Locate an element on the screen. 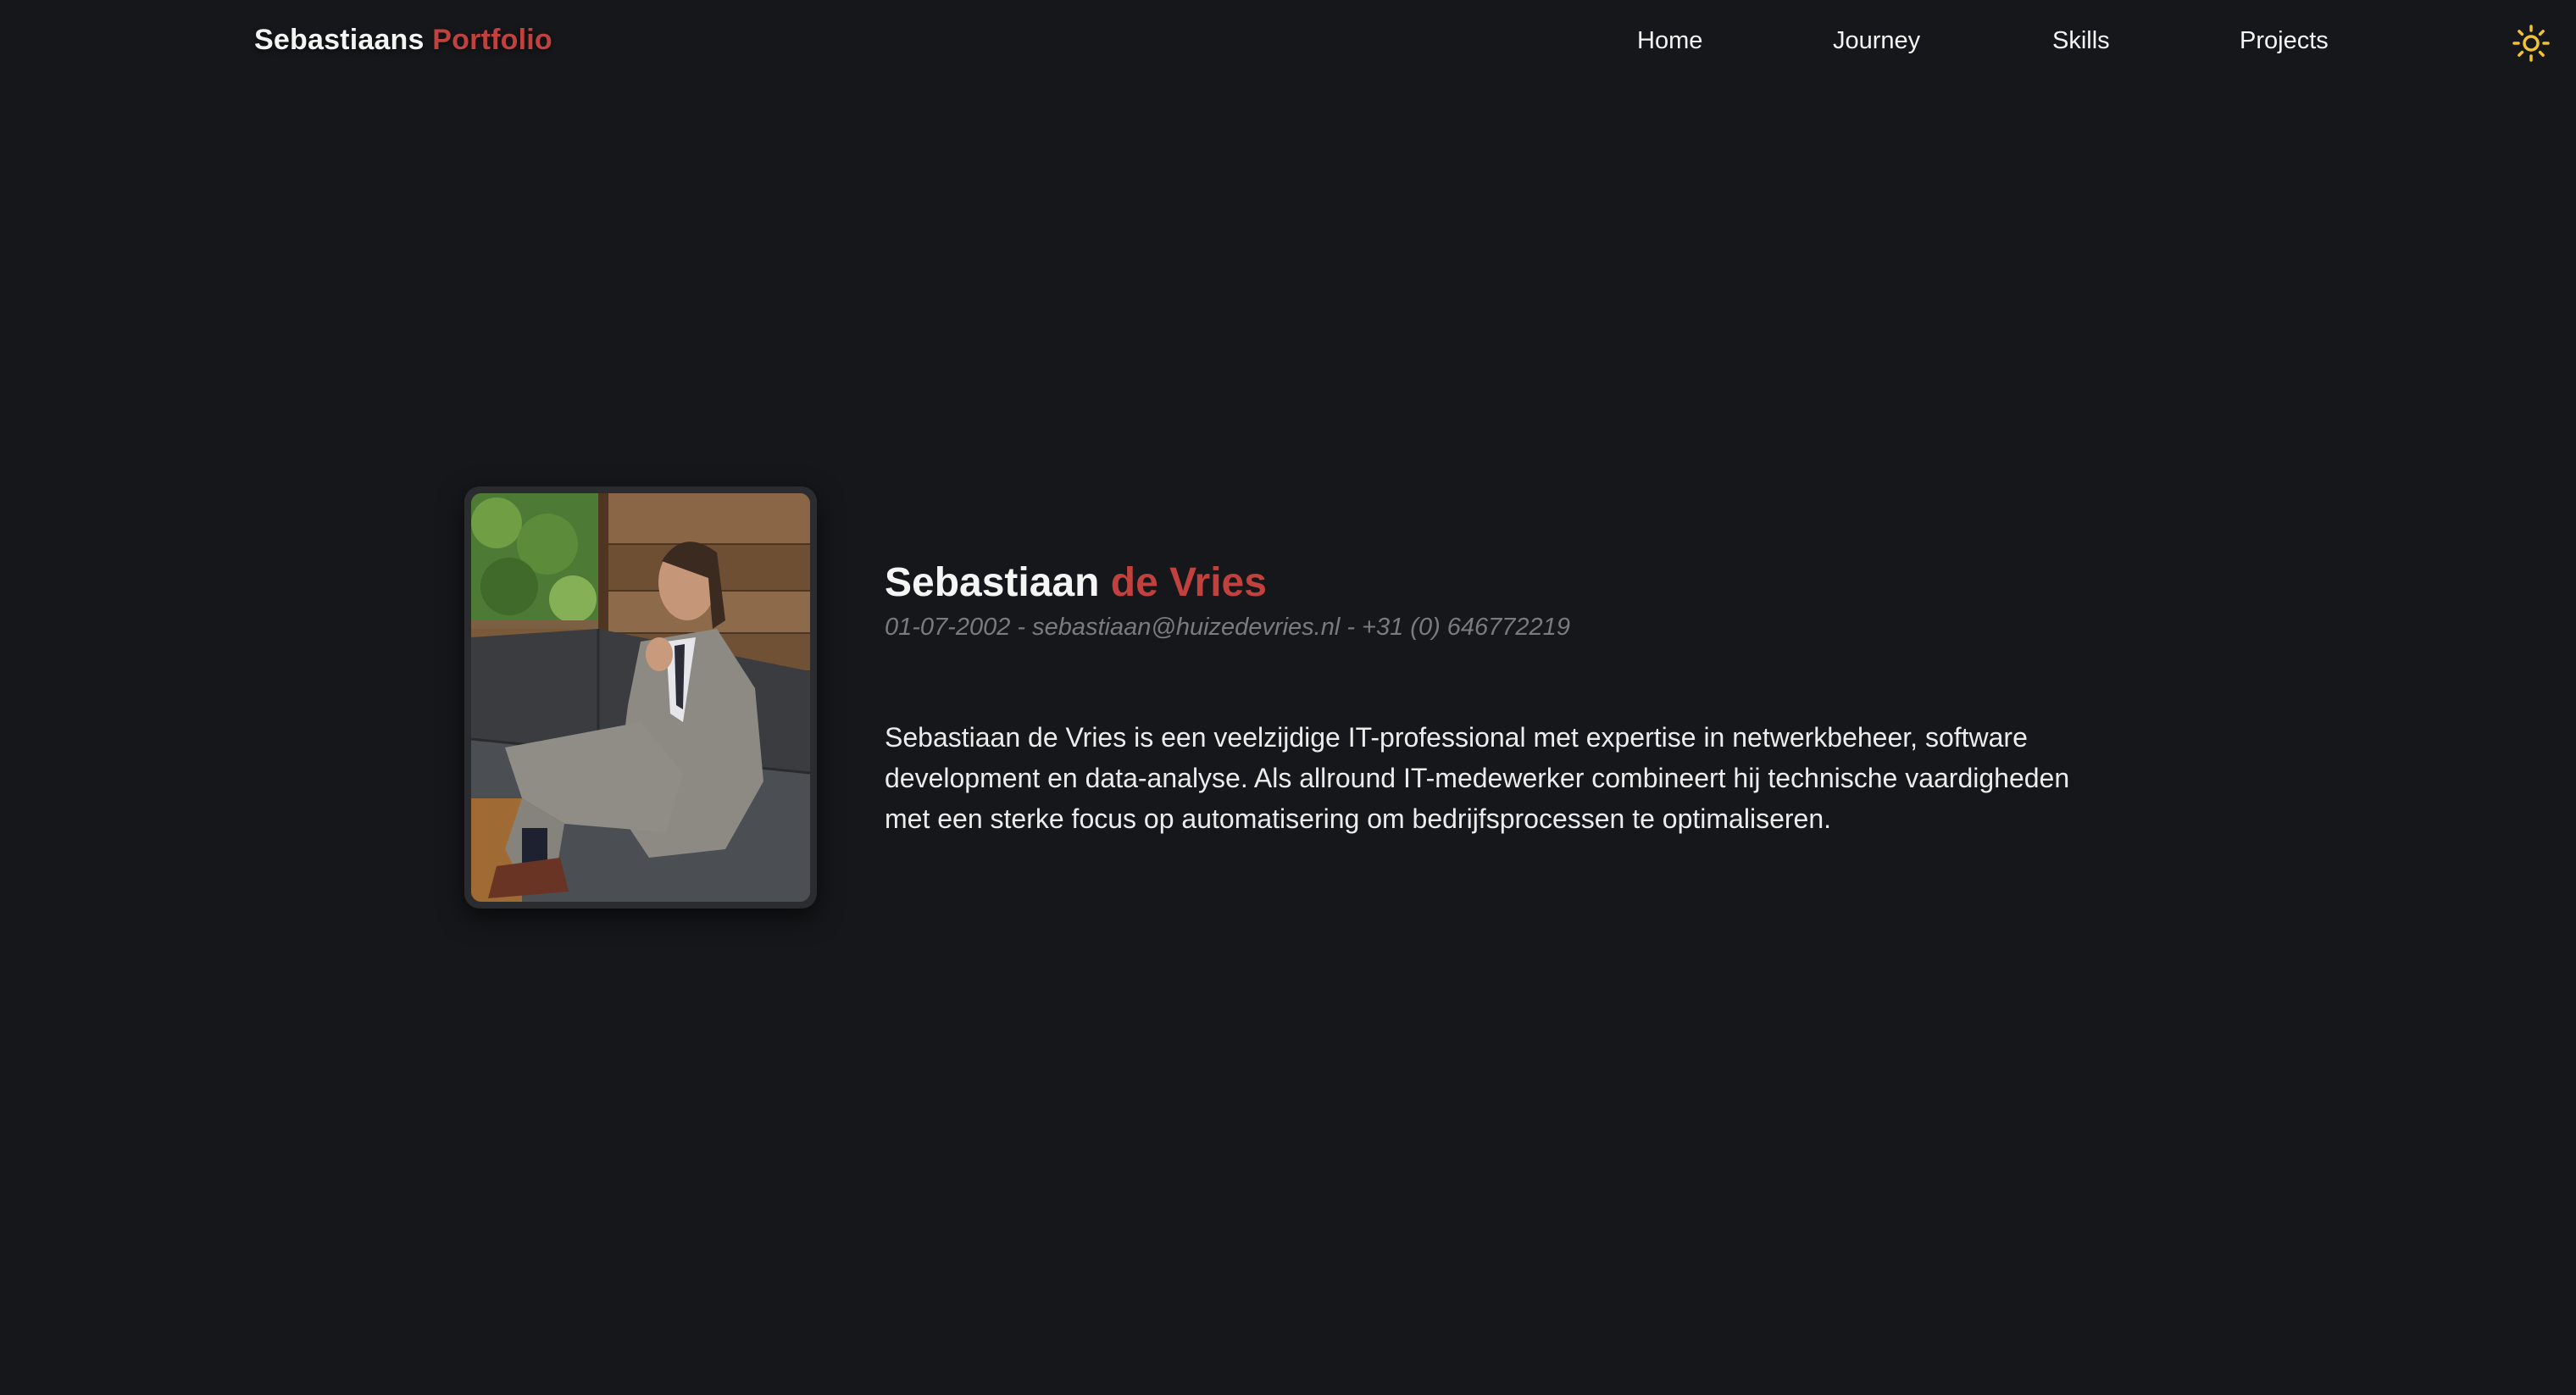 This screenshot has height=1395, width=2576. profile-first-name: Sebastiaan is located at coordinates (992, 583).